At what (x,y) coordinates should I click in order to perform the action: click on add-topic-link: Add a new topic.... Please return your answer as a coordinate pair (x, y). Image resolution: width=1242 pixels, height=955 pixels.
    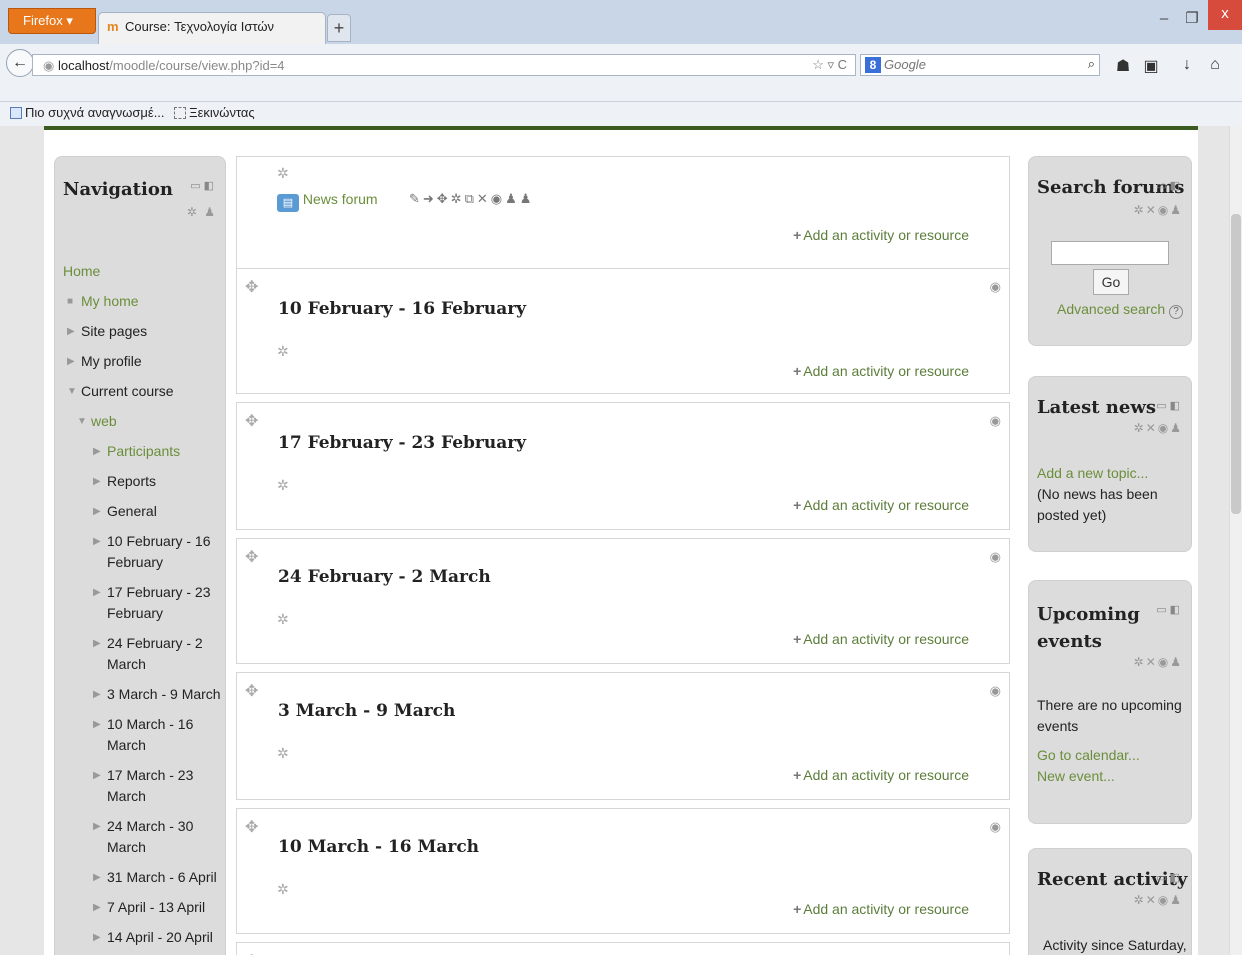
    Looking at the image, I should click on (1112, 473).